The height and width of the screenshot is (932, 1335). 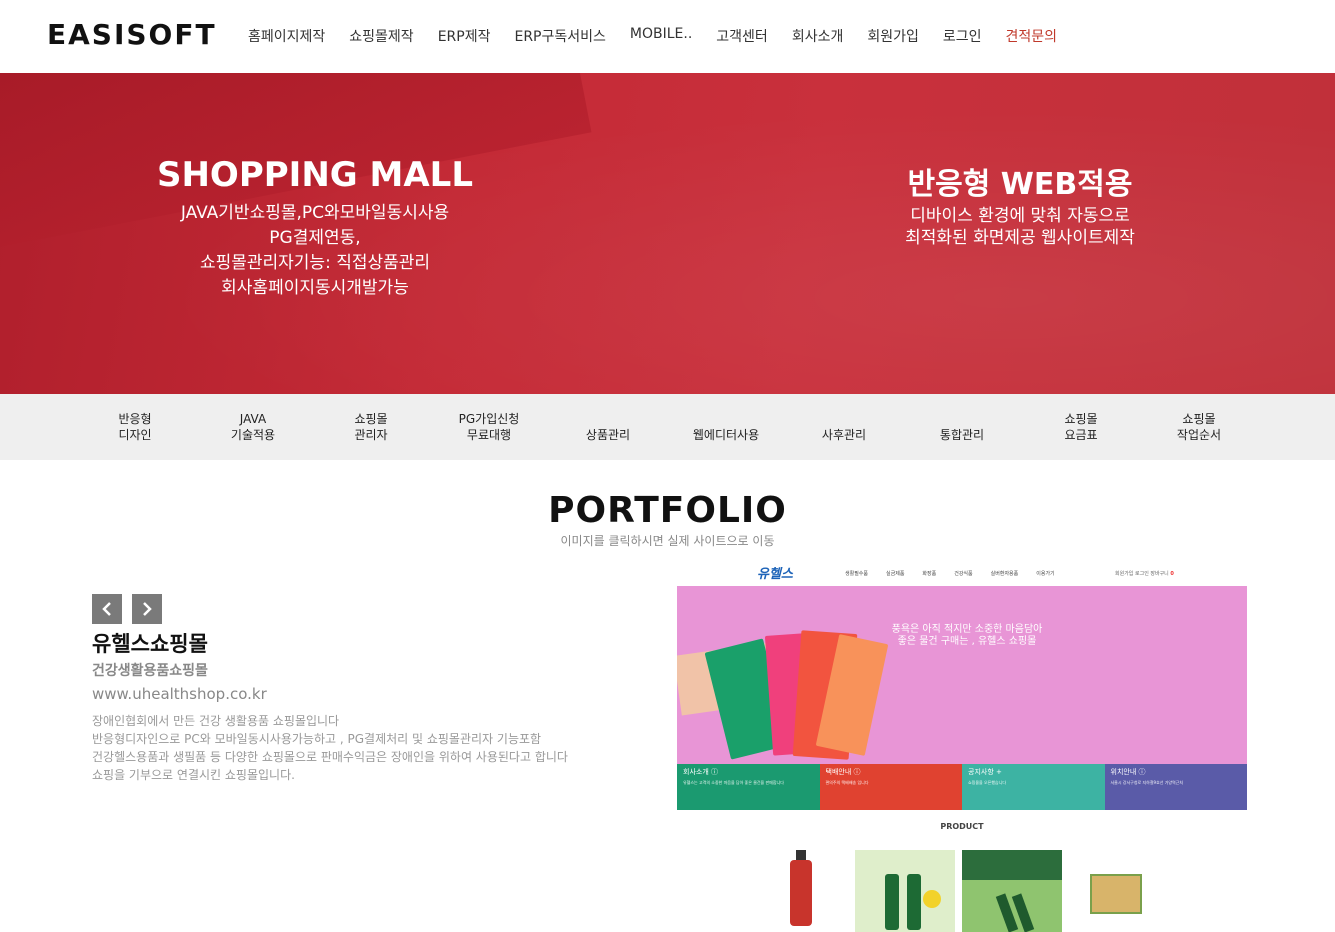 What do you see at coordinates (733, 782) in the screenshot?
I see `tile-text: 유헬스는 고객의 소중한 마음을 담아 좋은 물건을 판매합니다` at bounding box center [733, 782].